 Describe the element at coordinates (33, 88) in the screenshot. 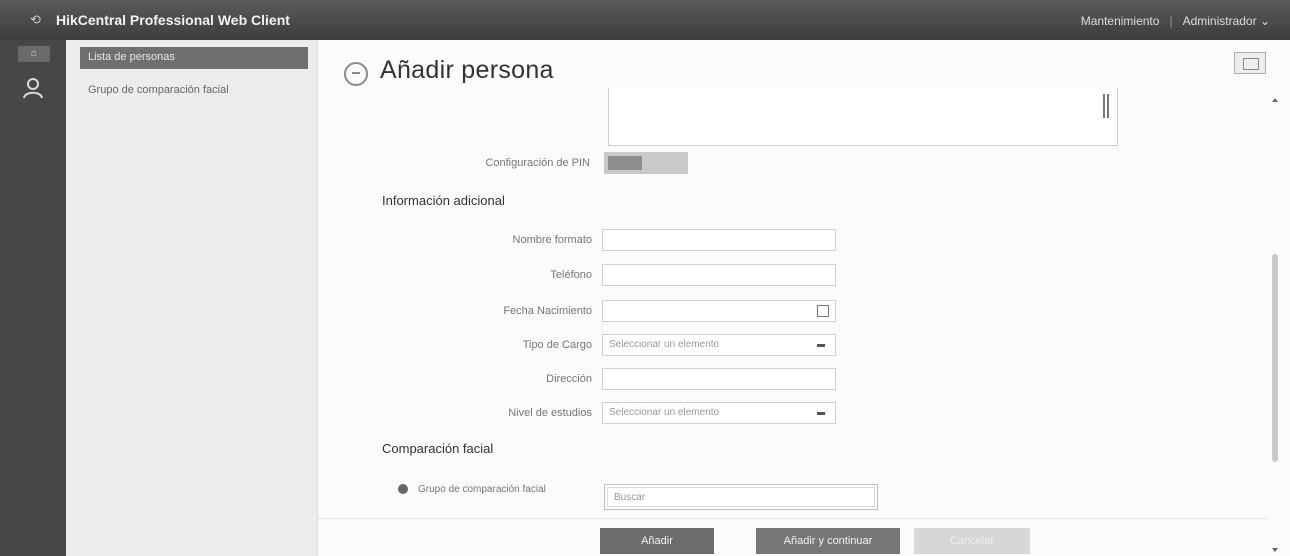

I see `person-icon` at that location.